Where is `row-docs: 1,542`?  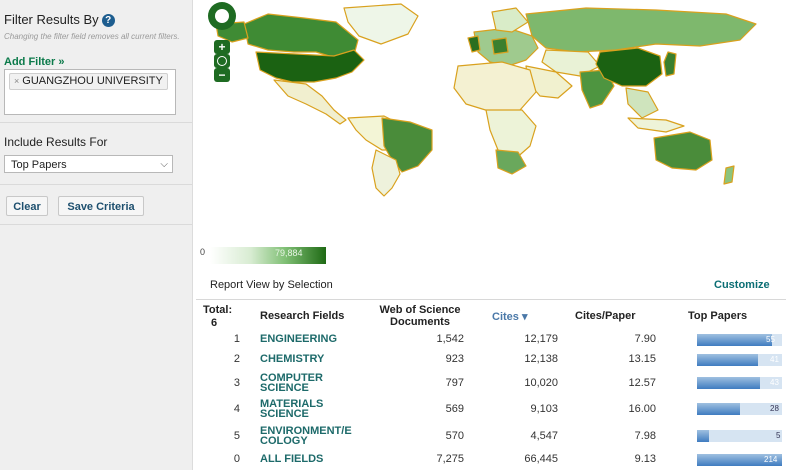
row-docs: 1,542 is located at coordinates (450, 339).